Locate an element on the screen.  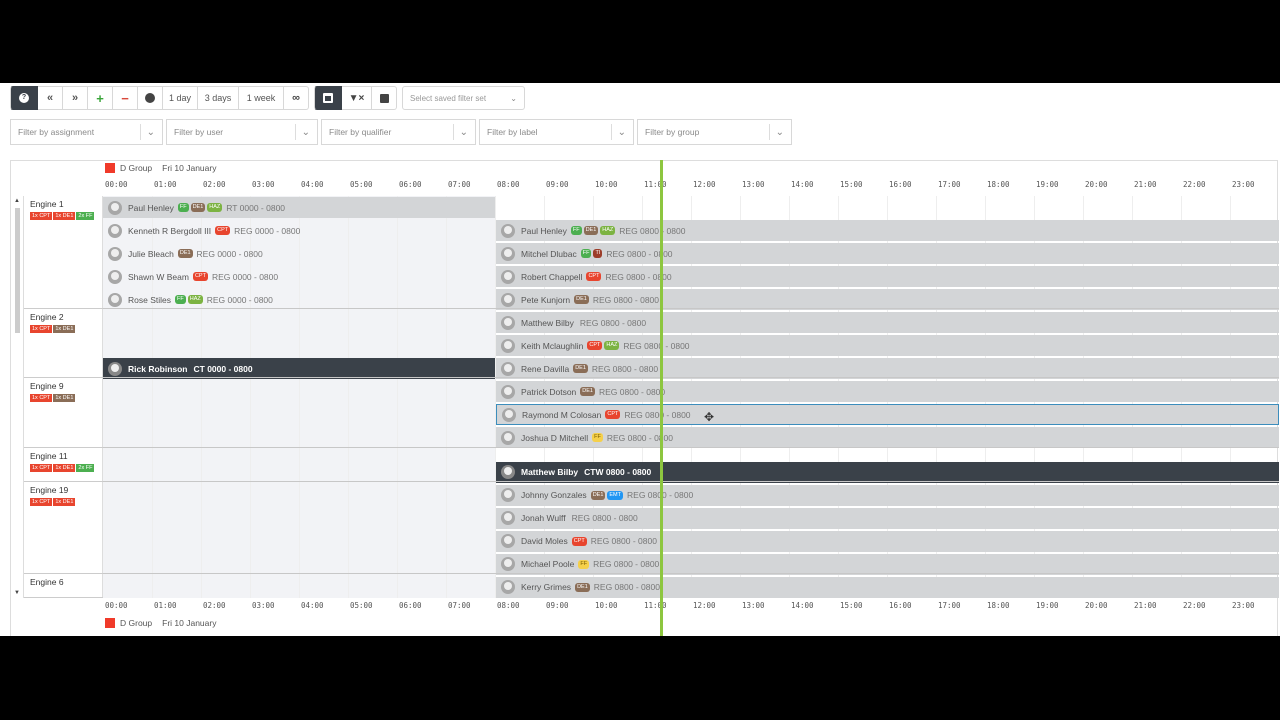
engine-name: Engine 19 is located at coordinates (49, 490).